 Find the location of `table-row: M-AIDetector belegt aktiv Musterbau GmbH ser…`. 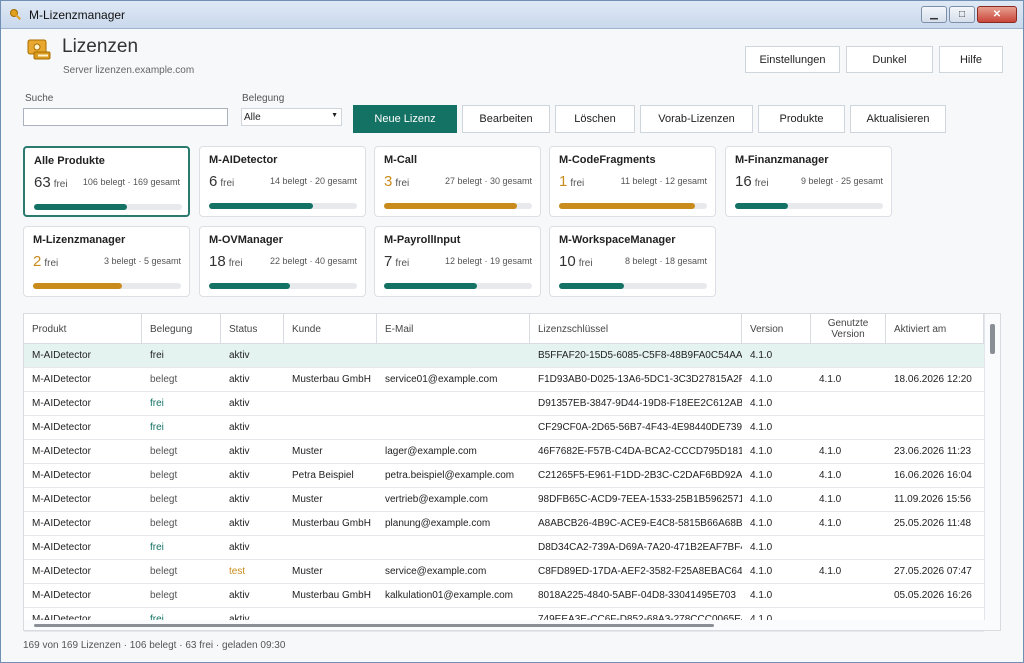

table-row: M-AIDetector belegt aktiv Musterbau GmbH ser… is located at coordinates (506, 380).